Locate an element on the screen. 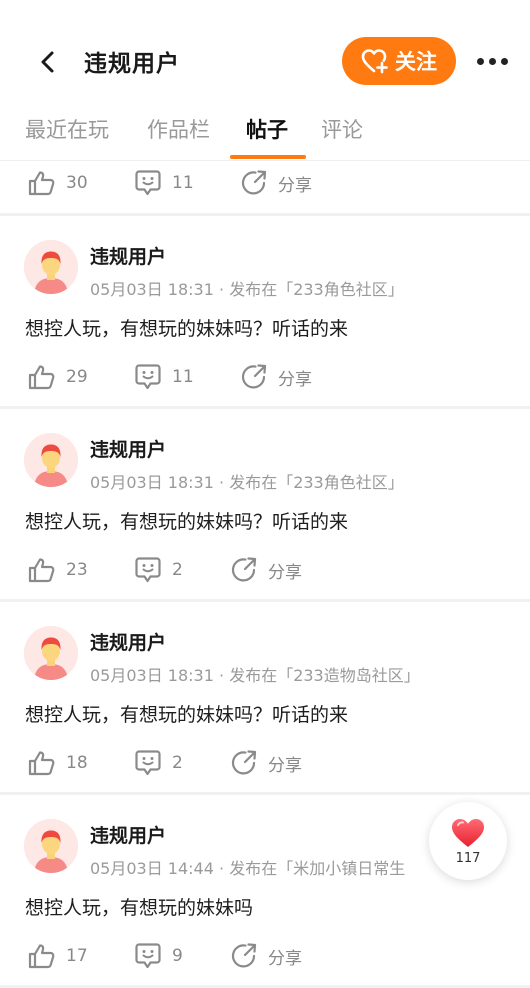  profile-tabs: 最近在玩 作品栏 帖子 评论 is located at coordinates (265, 134).